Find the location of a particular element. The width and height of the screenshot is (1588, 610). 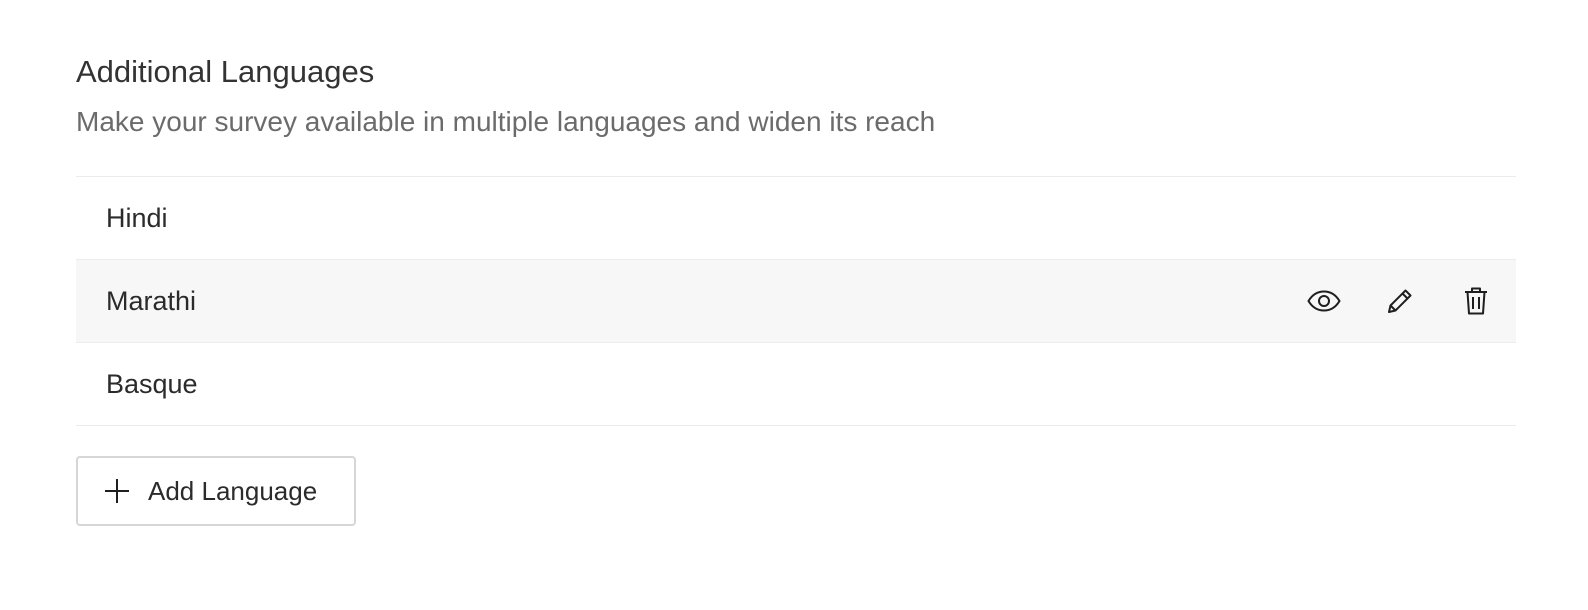

language-row-hindi: Hindi is located at coordinates (796, 218).